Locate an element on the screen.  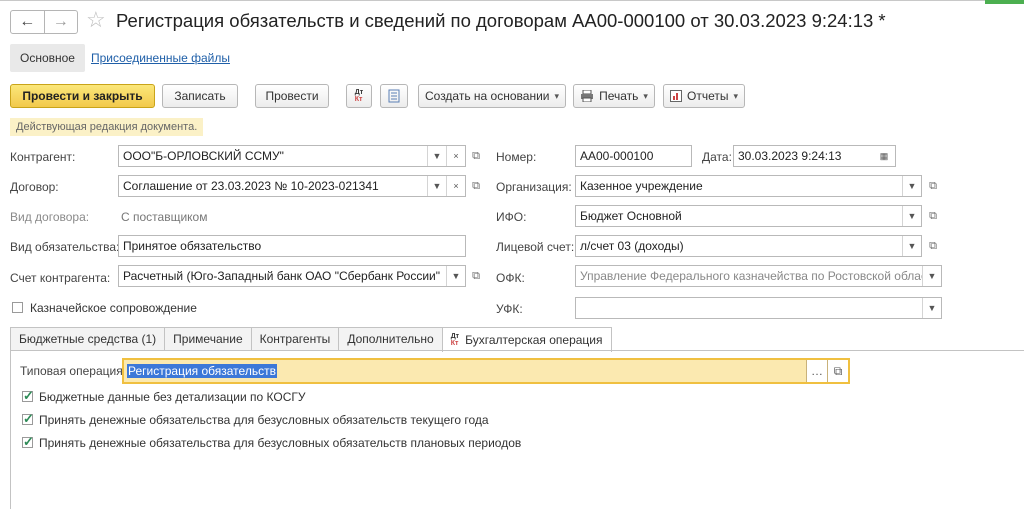
document-list-icon is located at coordinates (394, 96).